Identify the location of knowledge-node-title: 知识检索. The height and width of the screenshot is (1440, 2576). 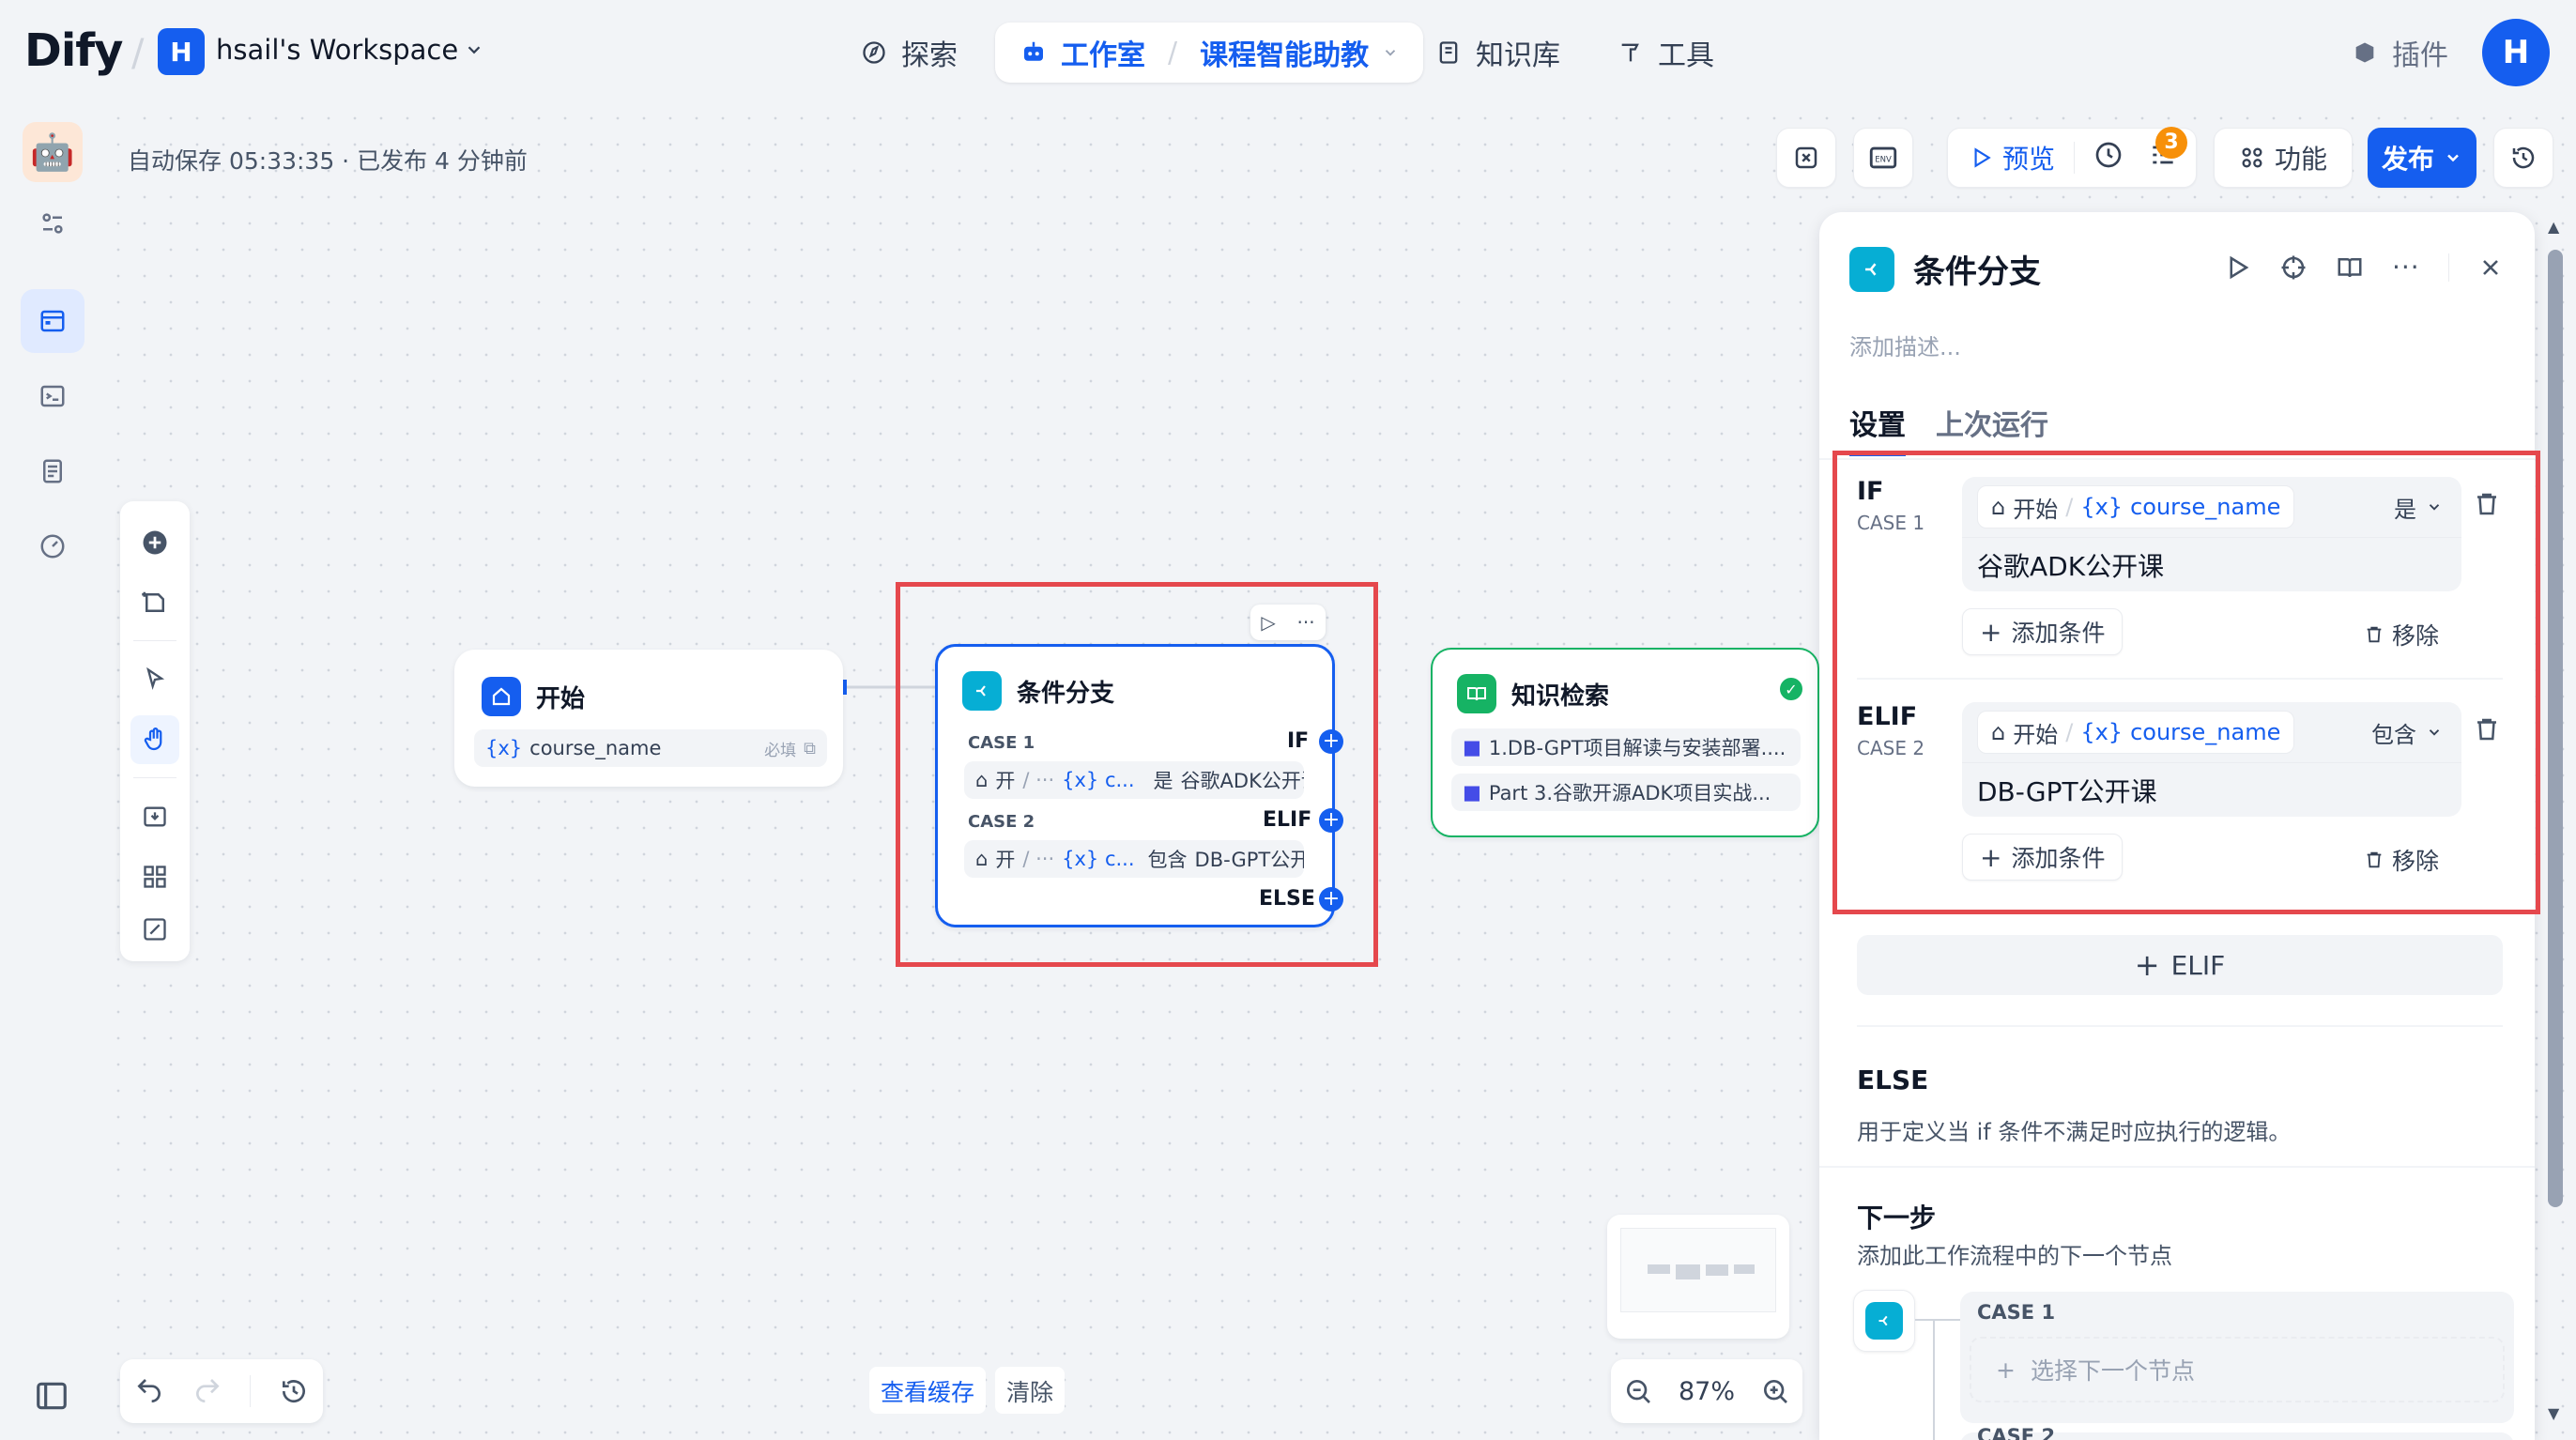
(1533, 694).